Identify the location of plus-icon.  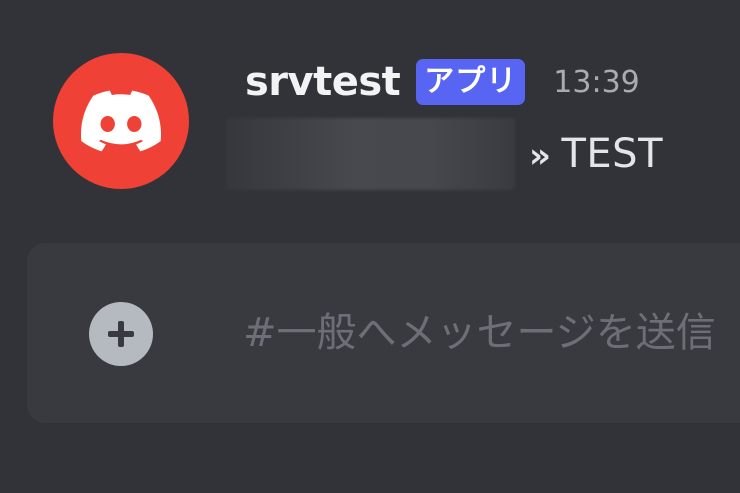
(121, 334).